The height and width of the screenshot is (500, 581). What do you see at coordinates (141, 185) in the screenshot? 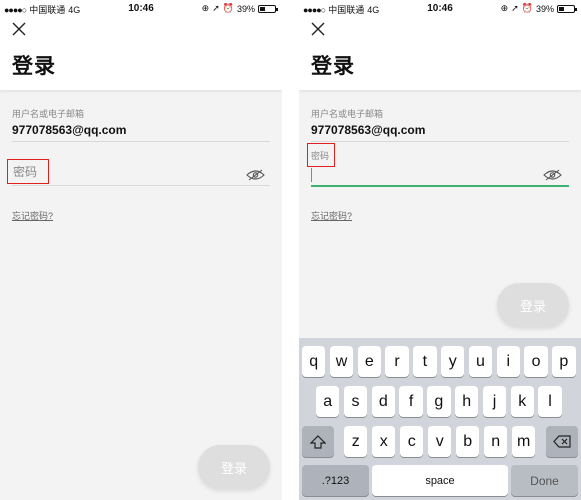
I see `password-divider` at bounding box center [141, 185].